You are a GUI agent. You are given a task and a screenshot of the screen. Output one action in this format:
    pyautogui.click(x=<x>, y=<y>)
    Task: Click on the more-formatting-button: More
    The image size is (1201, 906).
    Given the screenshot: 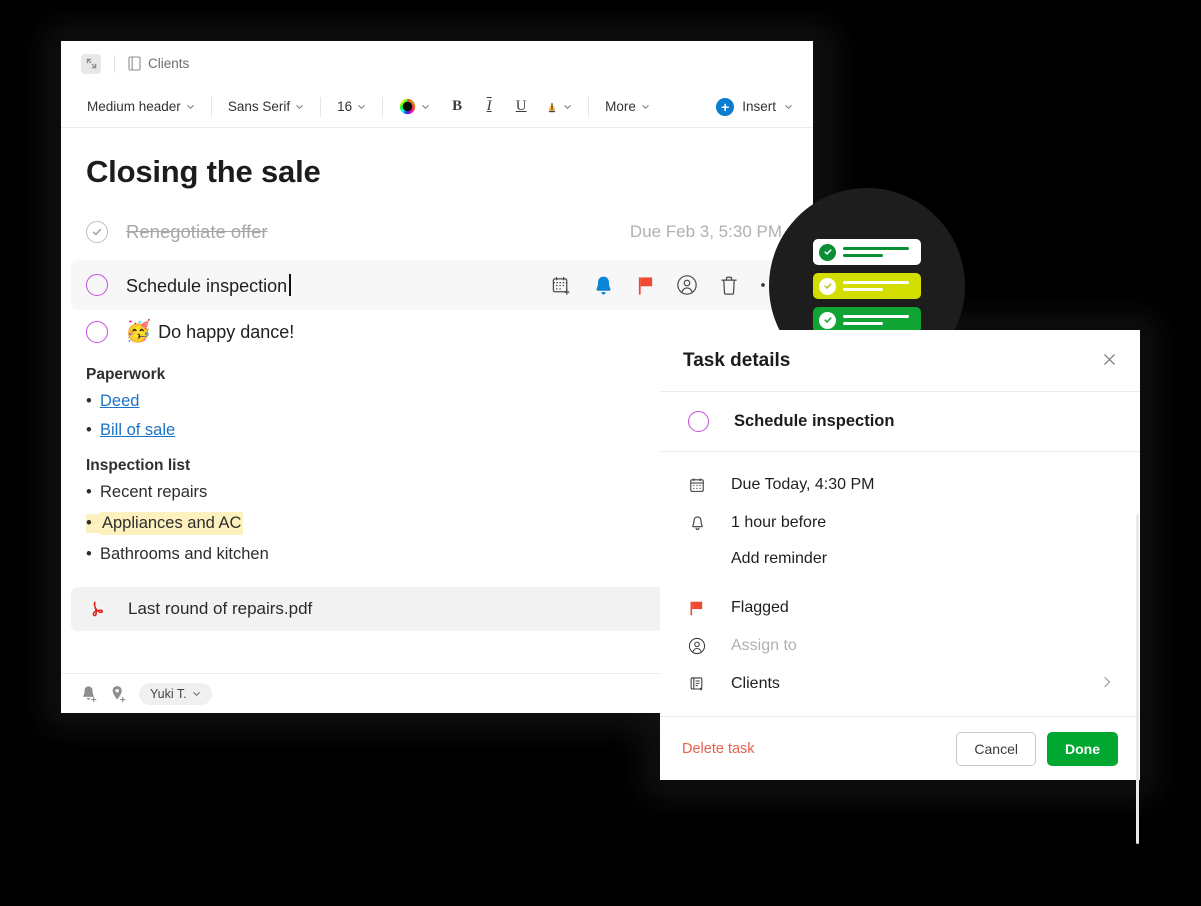 What is the action you would take?
    pyautogui.click(x=627, y=106)
    